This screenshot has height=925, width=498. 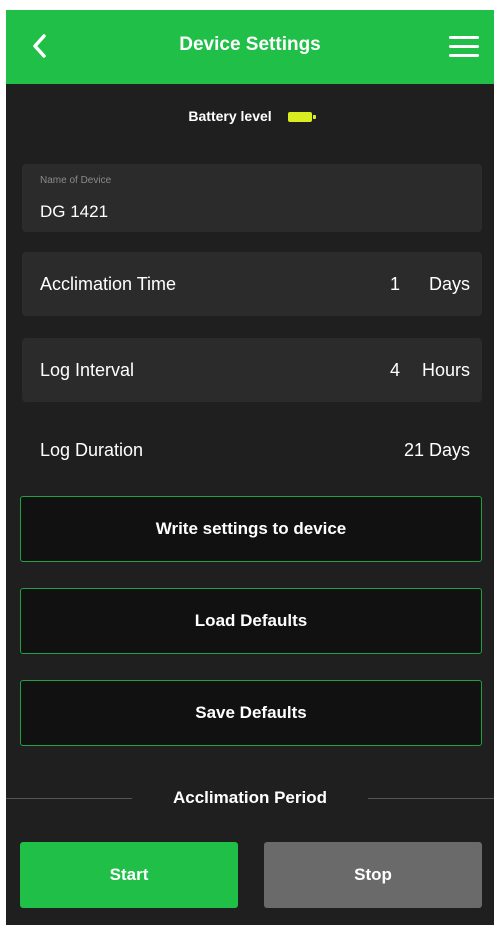 What do you see at coordinates (92, 450) in the screenshot?
I see `log-duration-label: Log Duration` at bounding box center [92, 450].